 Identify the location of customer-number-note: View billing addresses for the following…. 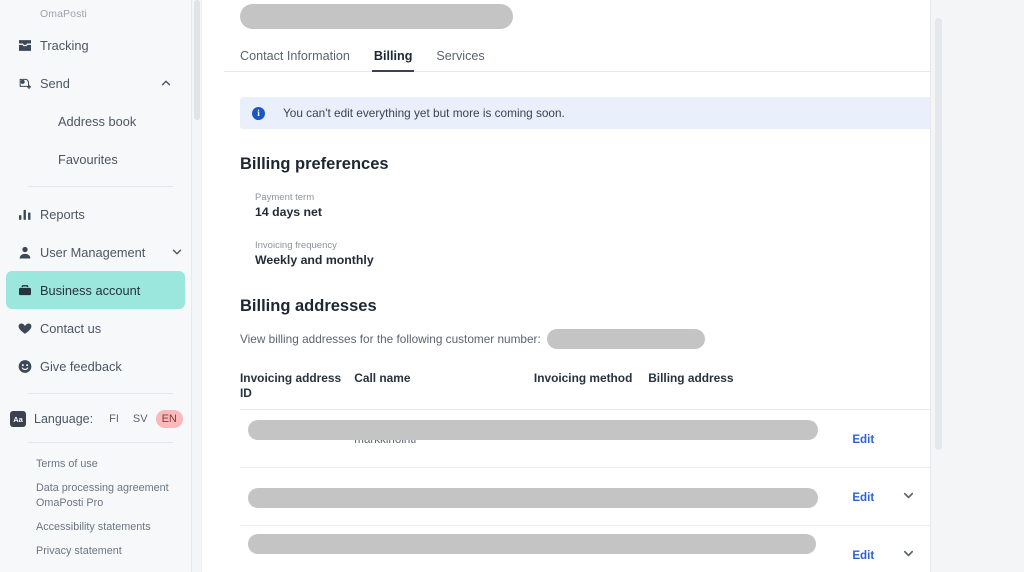
(604, 339).